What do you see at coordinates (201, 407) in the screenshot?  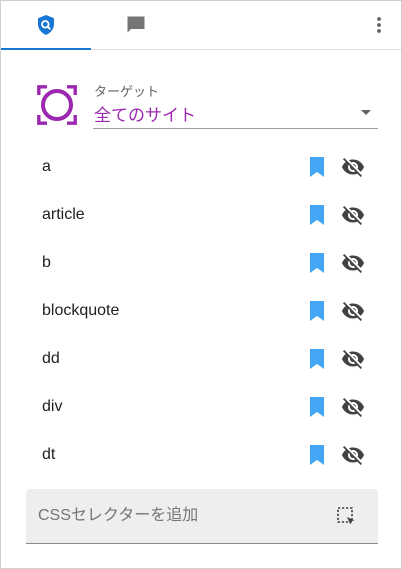 I see `list-item: div` at bounding box center [201, 407].